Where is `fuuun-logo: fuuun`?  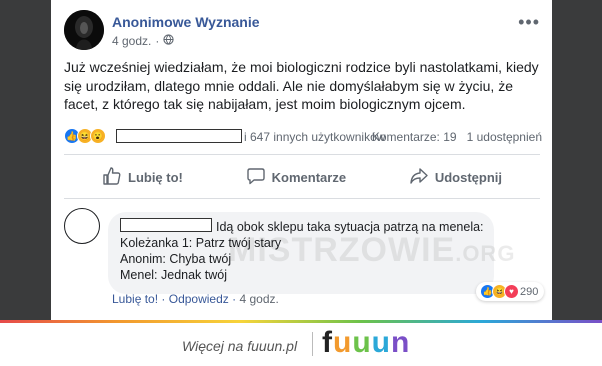 fuuun-logo: fuuun is located at coordinates (366, 343).